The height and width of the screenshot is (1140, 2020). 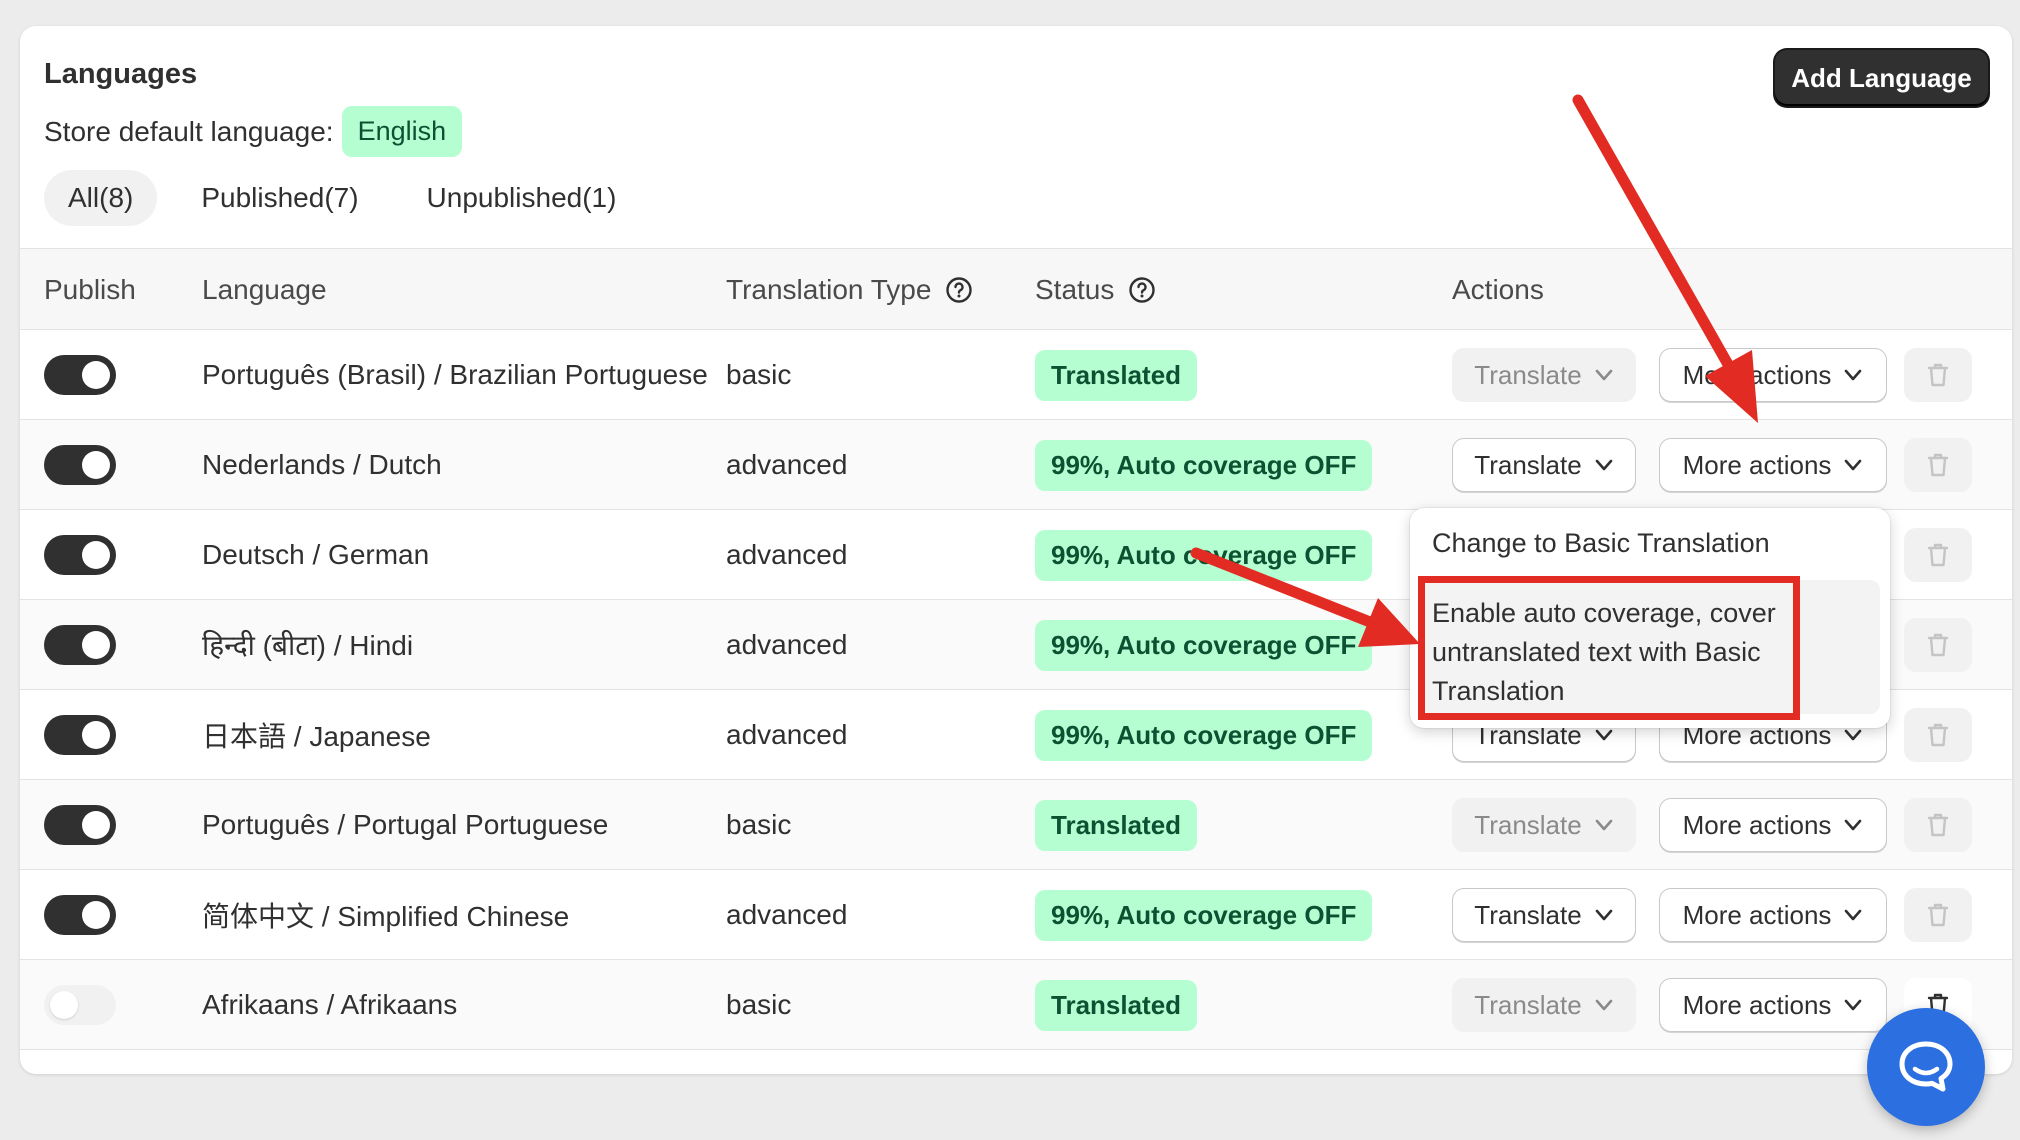 I want to click on language-name: 日本語 / Japanese, so click(x=316, y=736).